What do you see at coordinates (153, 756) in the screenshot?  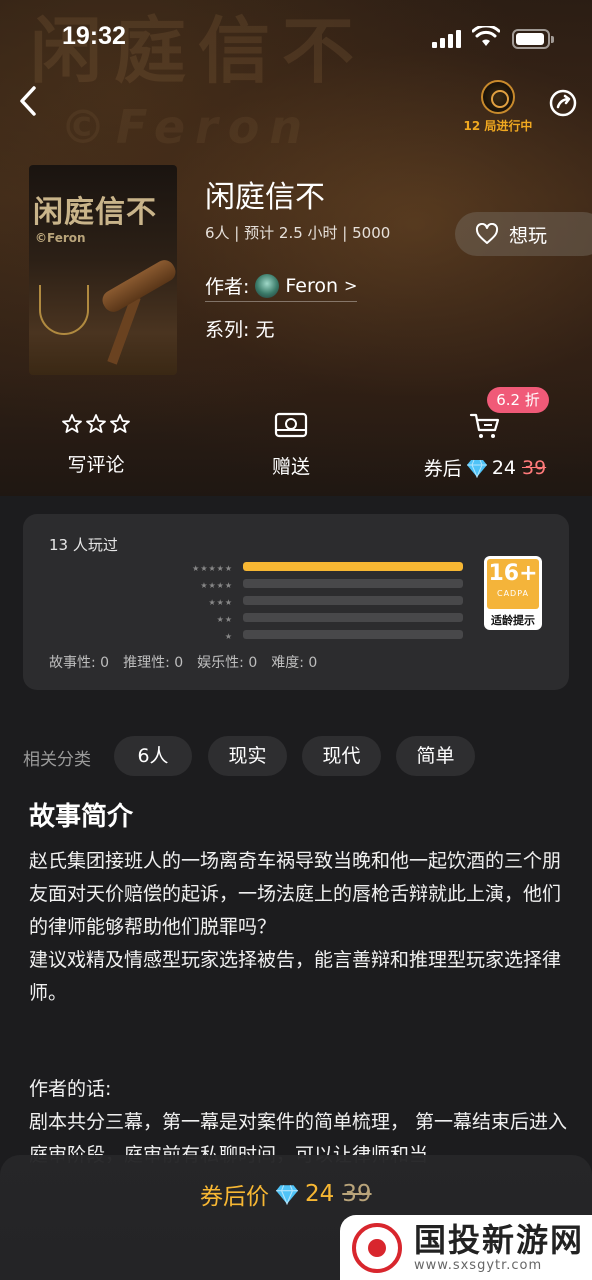 I see `tag-chip: 6人` at bounding box center [153, 756].